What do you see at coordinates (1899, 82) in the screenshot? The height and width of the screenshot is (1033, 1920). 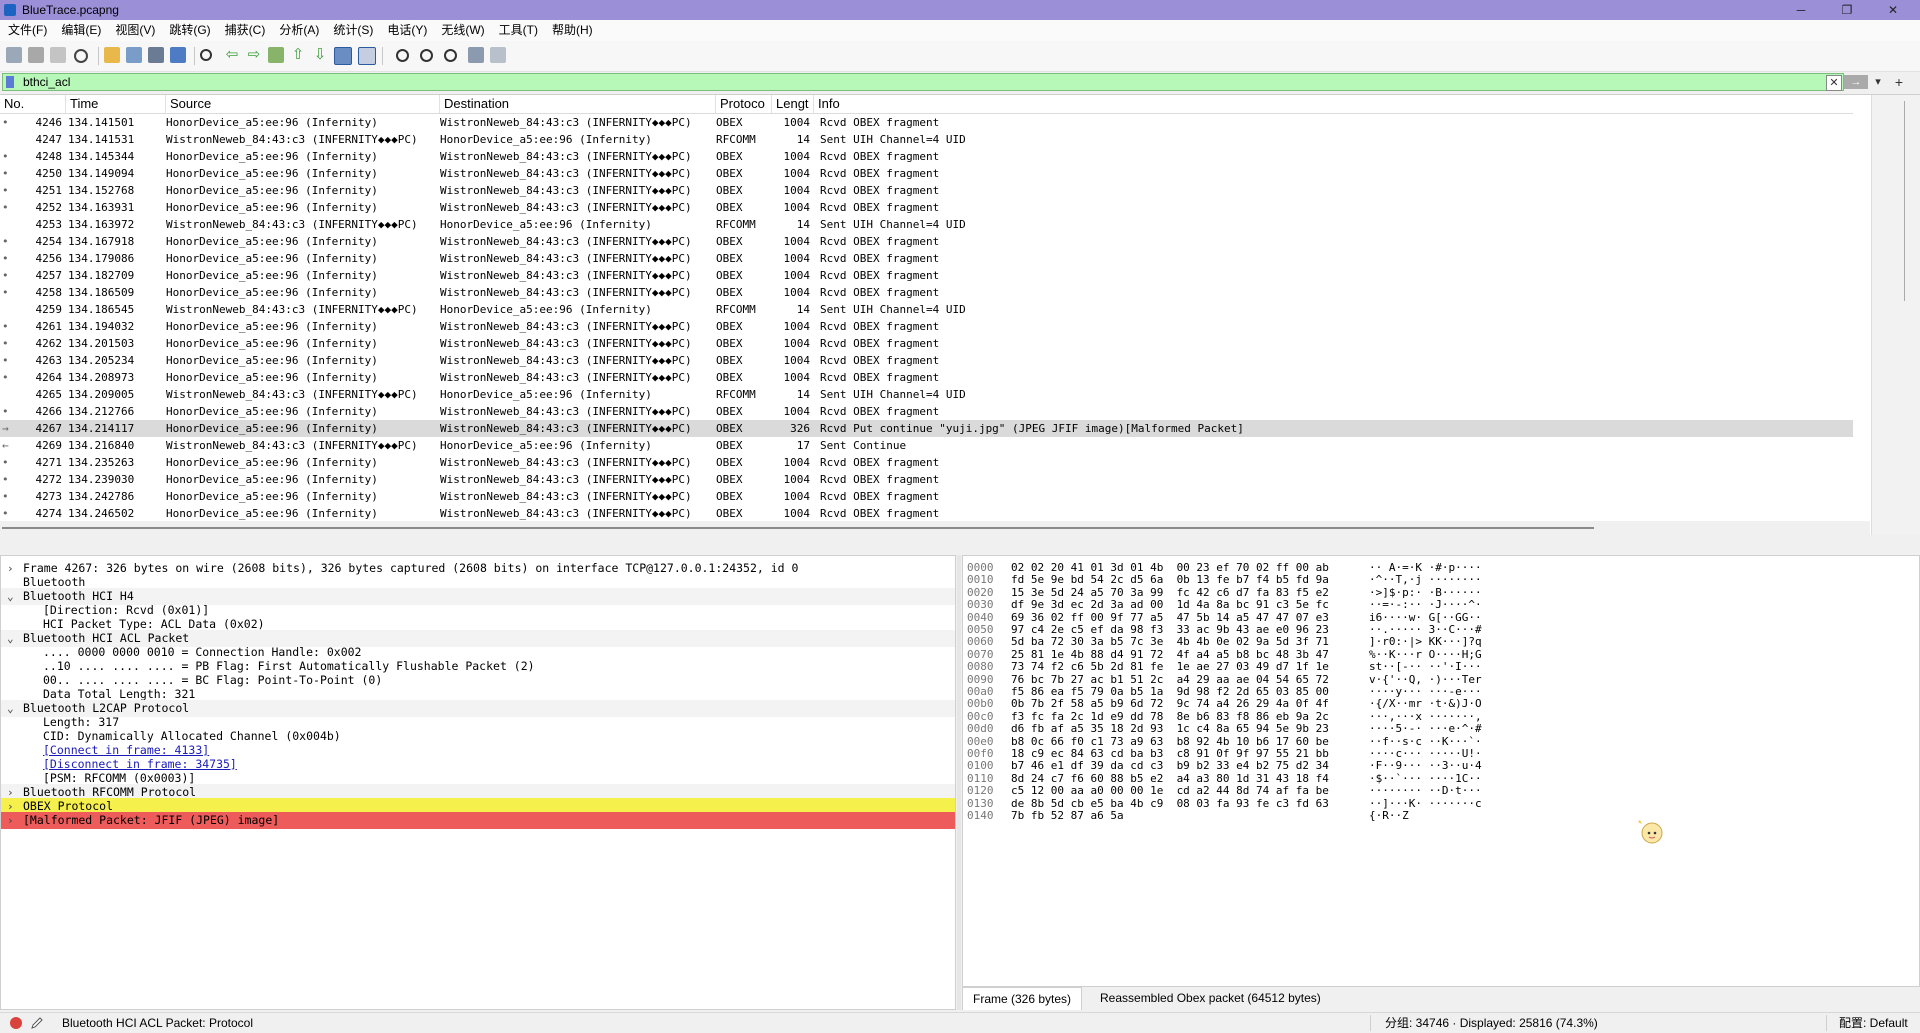 I see `add-filter-button: +` at bounding box center [1899, 82].